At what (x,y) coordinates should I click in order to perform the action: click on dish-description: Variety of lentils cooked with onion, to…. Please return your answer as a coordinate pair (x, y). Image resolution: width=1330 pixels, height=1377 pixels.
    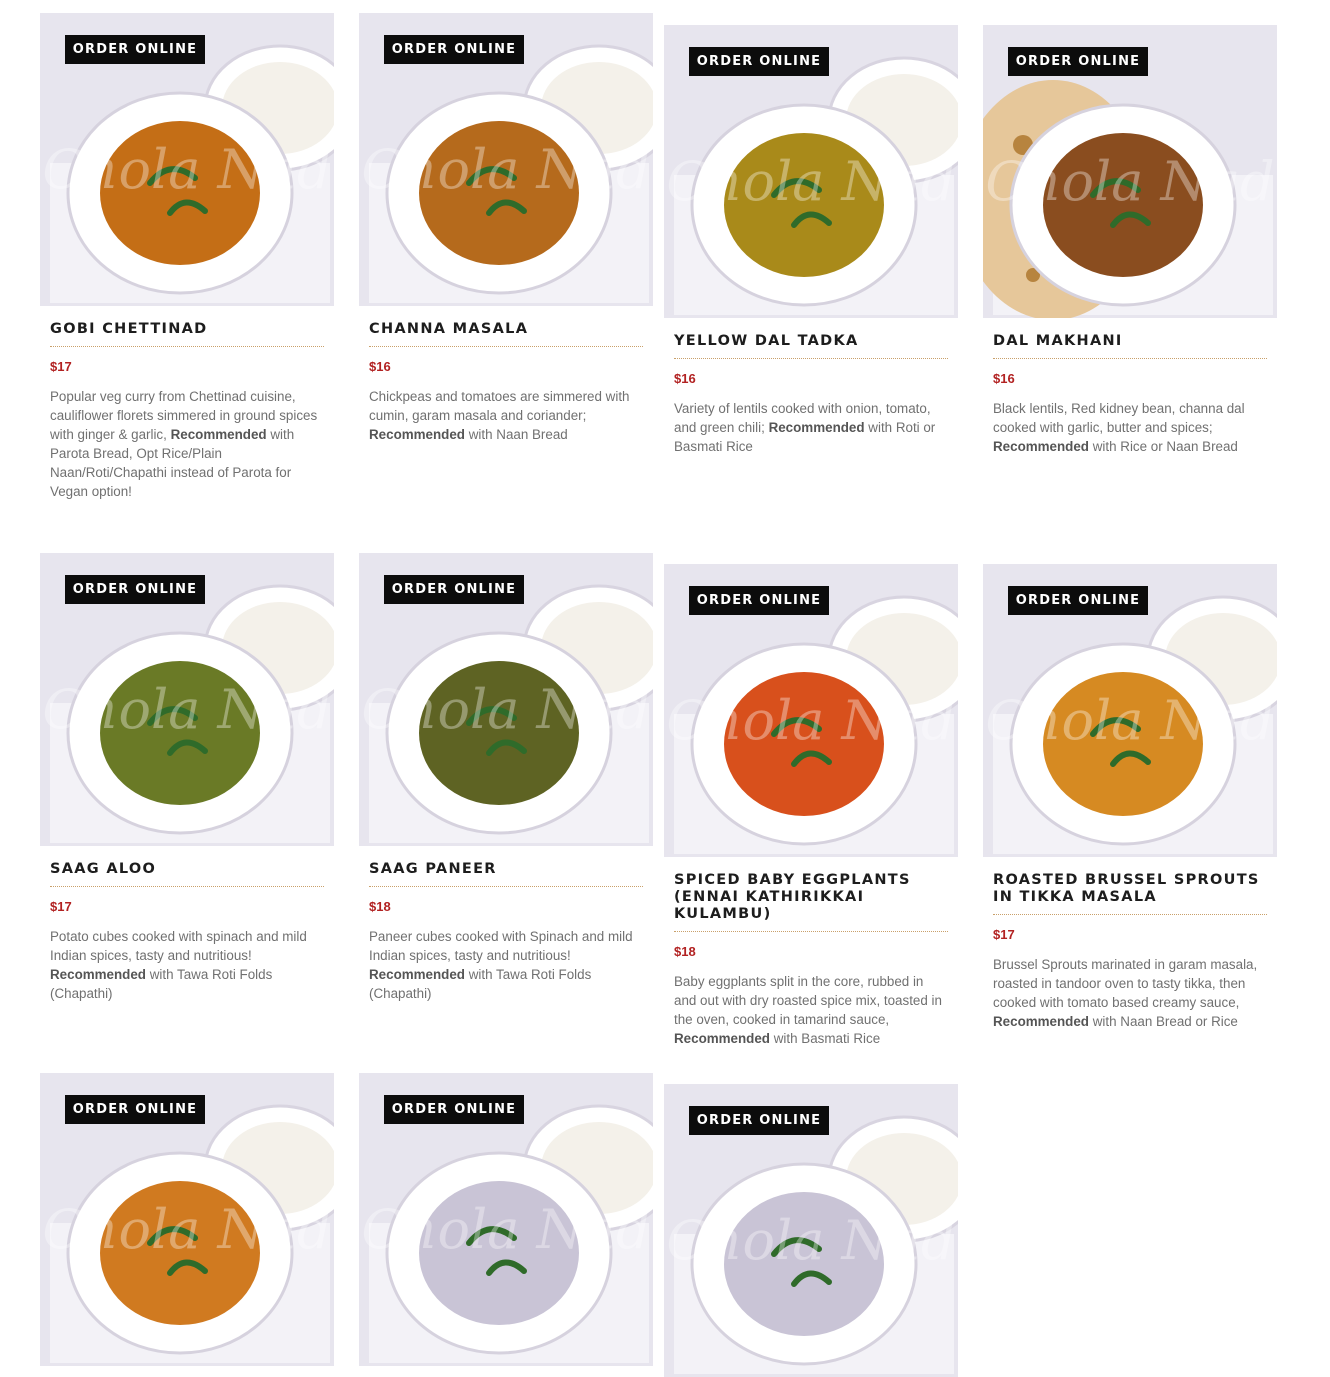
    Looking at the image, I should click on (811, 427).